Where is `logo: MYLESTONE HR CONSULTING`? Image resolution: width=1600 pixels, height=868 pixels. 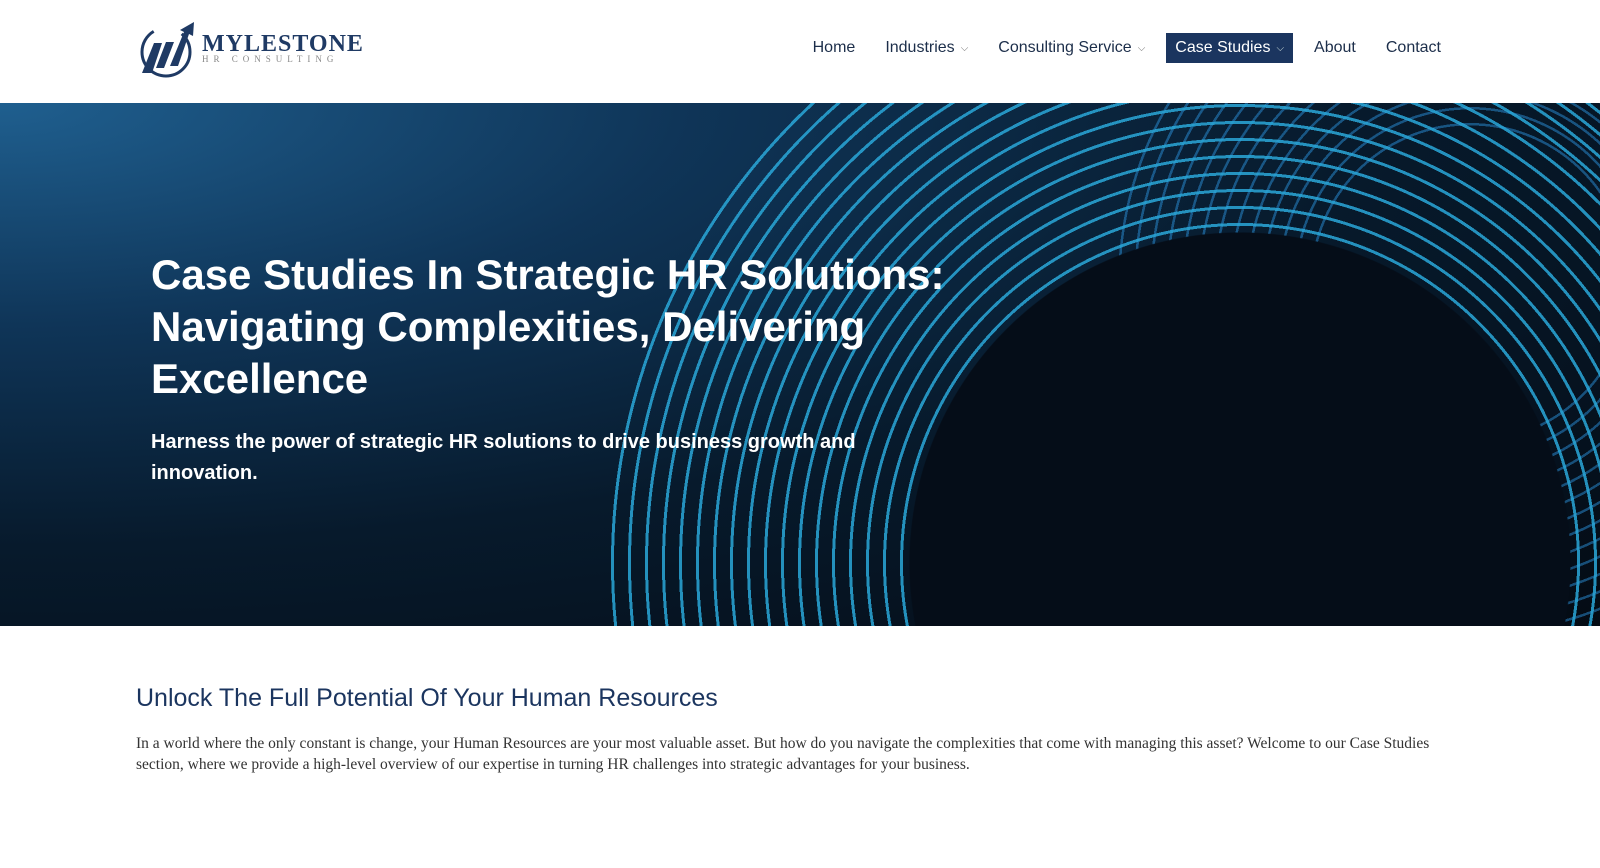 logo: MYLESTONE HR CONSULTING is located at coordinates (250, 48).